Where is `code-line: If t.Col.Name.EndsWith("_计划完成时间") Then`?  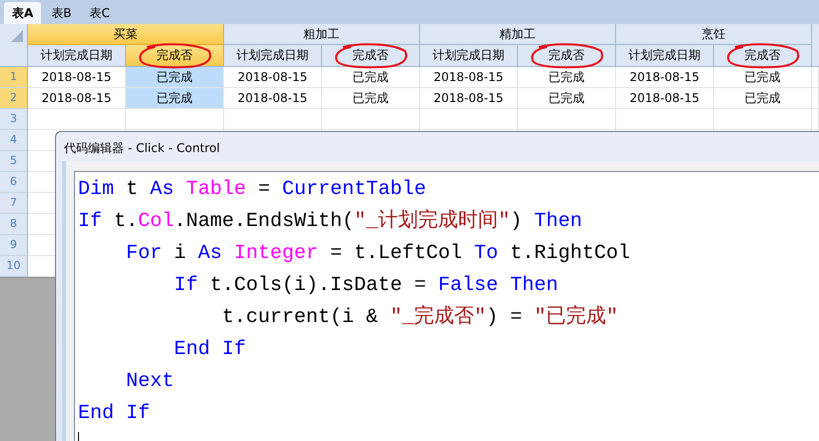
code-line: If t.Col.Name.EndsWith("_计划完成时间") Then is located at coordinates (331, 221).